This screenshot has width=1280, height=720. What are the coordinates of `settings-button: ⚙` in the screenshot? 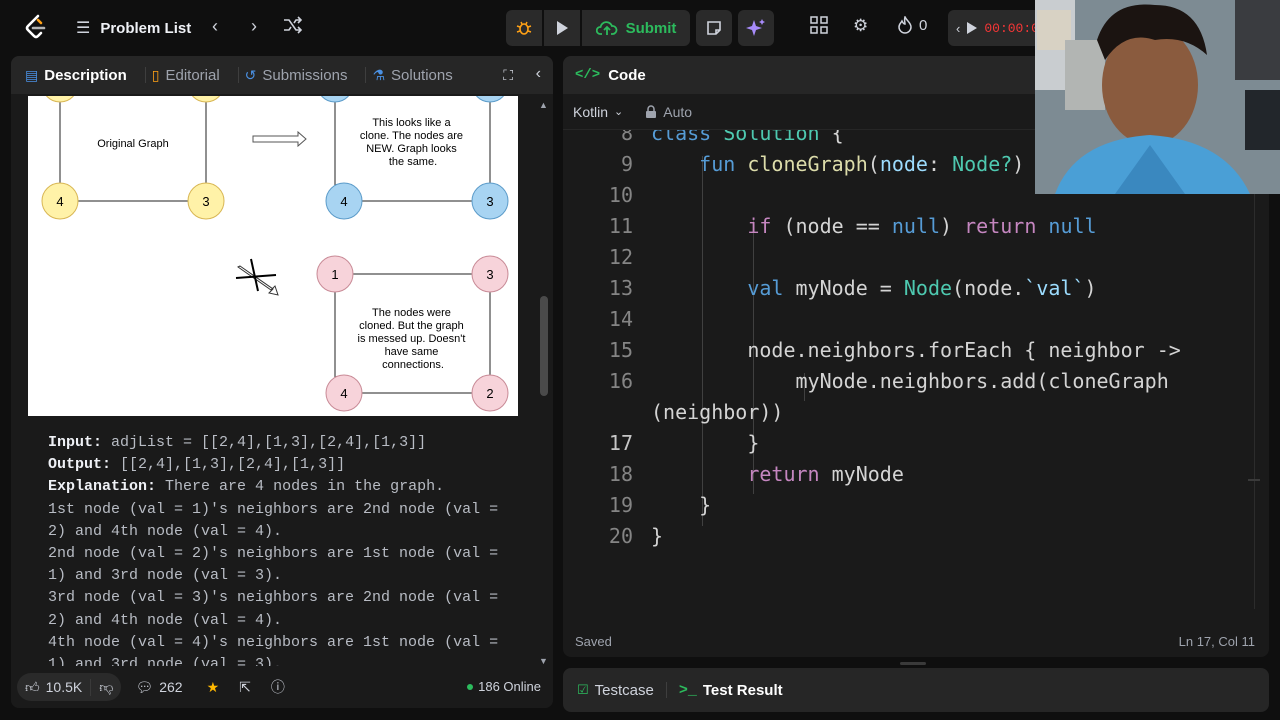 It's located at (860, 26).